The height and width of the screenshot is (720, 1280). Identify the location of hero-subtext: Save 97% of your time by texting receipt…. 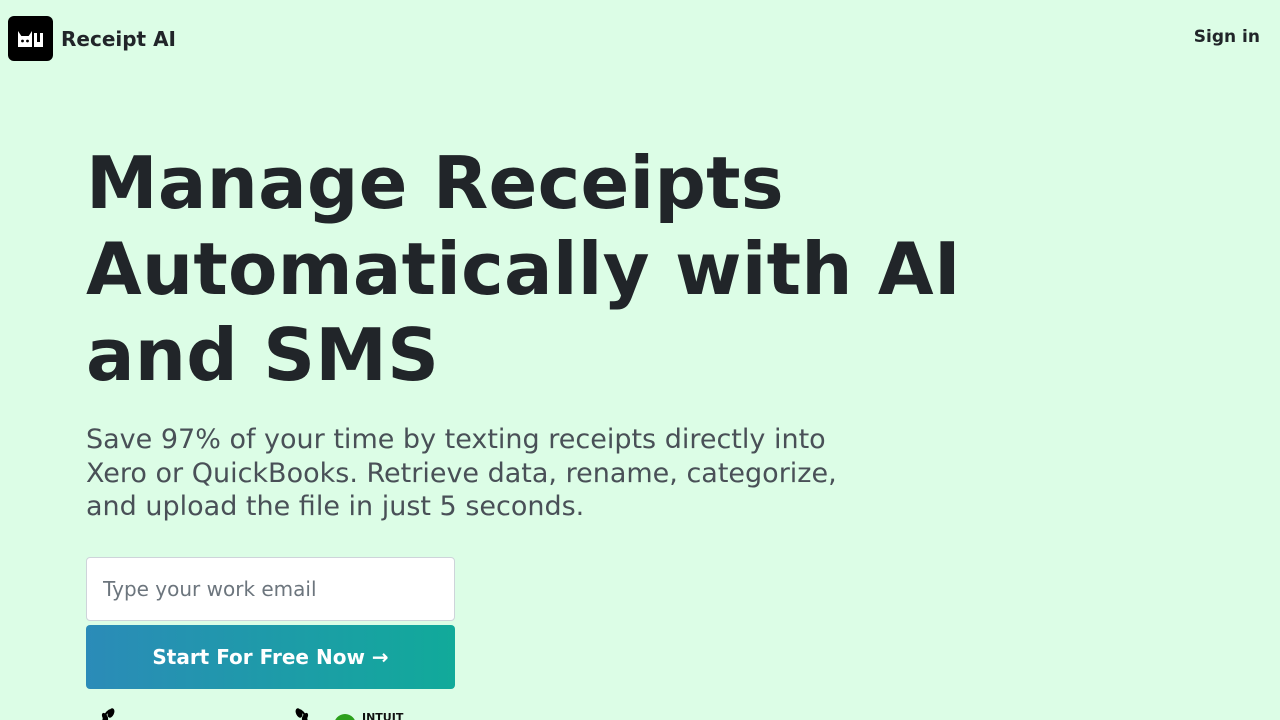
(486, 473).